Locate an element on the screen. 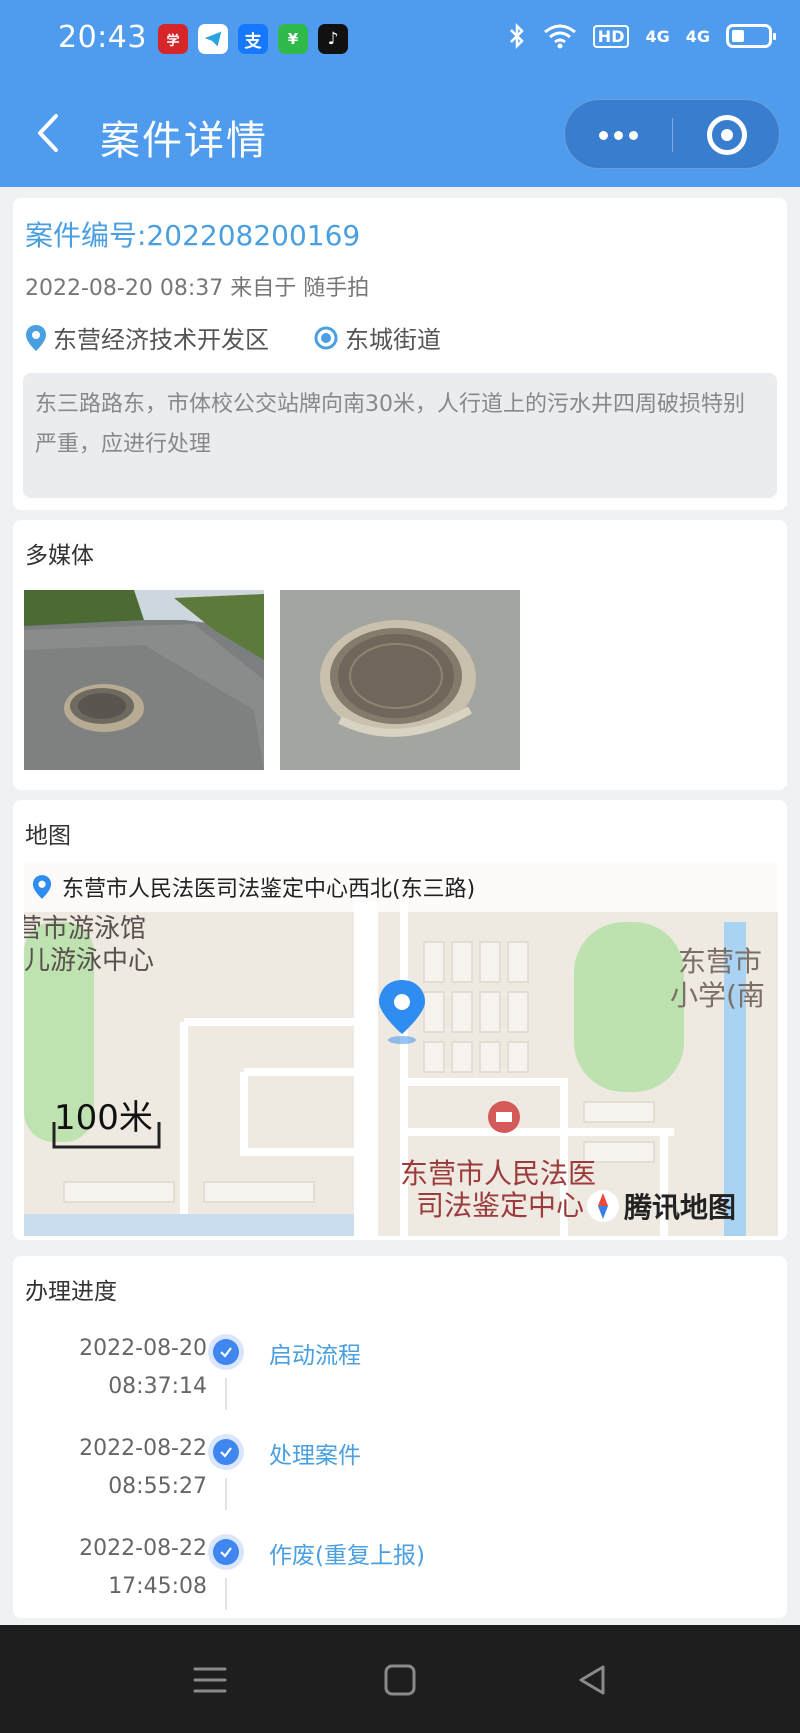 The width and height of the screenshot is (800, 1733). timeline-label: 处理案件 is located at coordinates (315, 1456).